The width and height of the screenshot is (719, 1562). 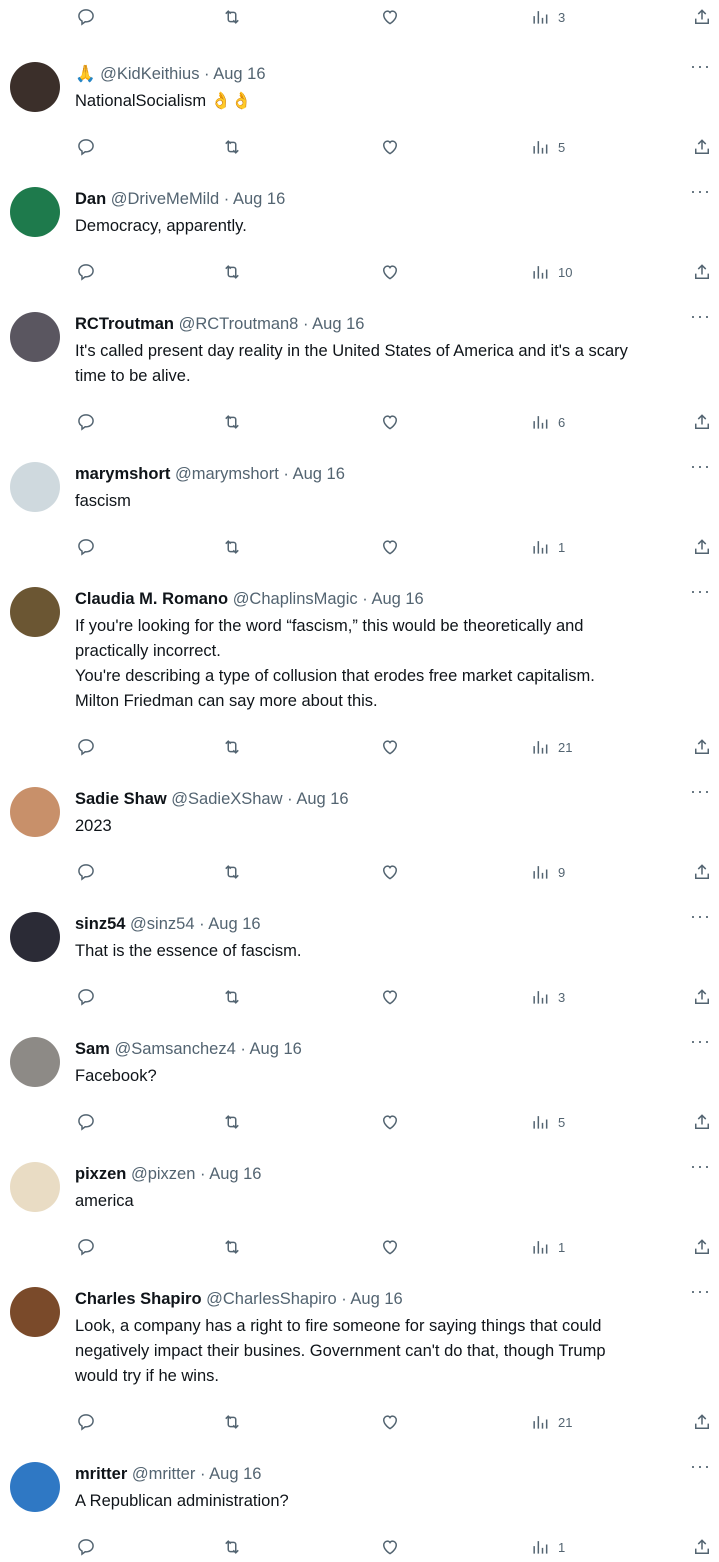 What do you see at coordinates (162, 924) in the screenshot?
I see `handle: @sinz54` at bounding box center [162, 924].